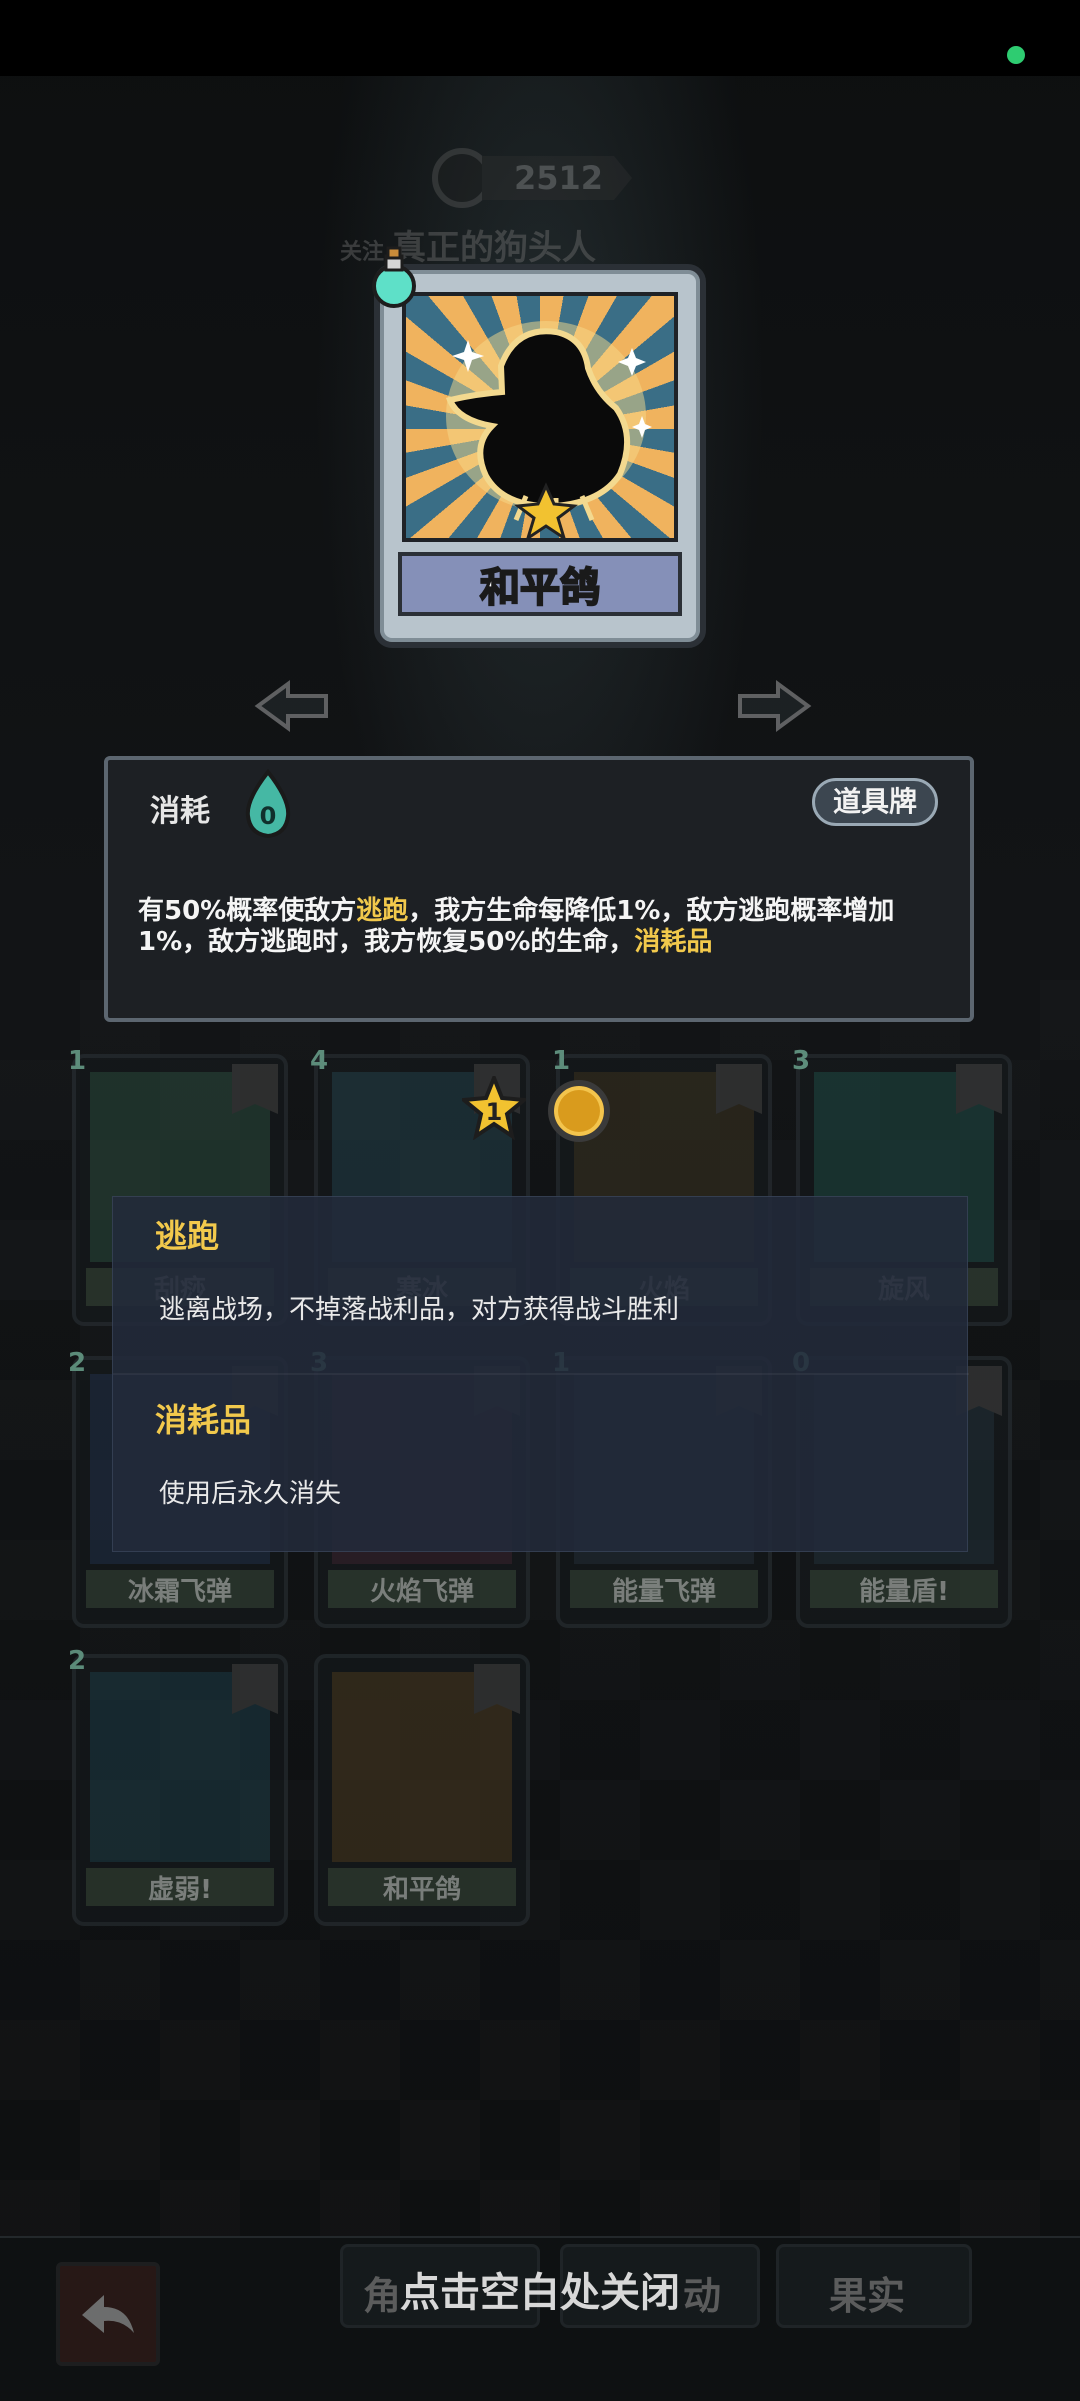  What do you see at coordinates (250, 1494) in the screenshot?
I see `tooltip-body-consumable: 使用后永久消失` at bounding box center [250, 1494].